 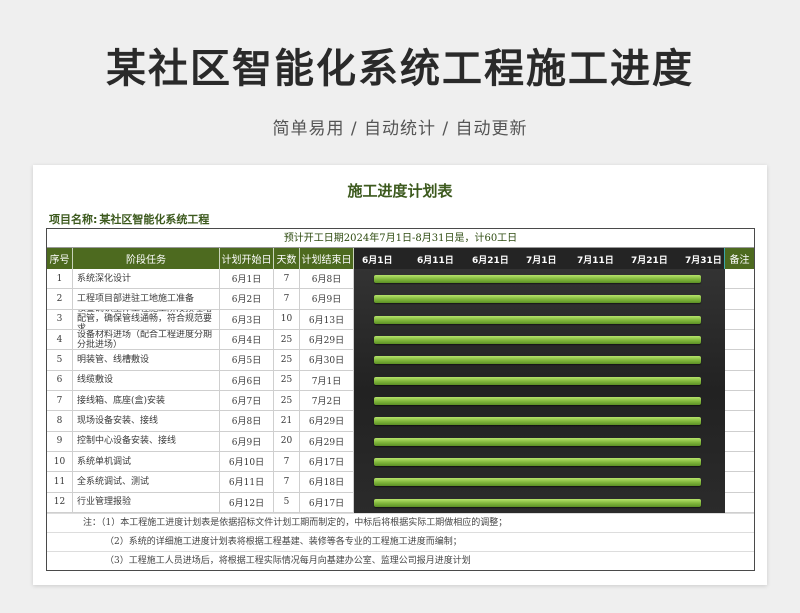 I want to click on row-no: 8, so click(x=60, y=421).